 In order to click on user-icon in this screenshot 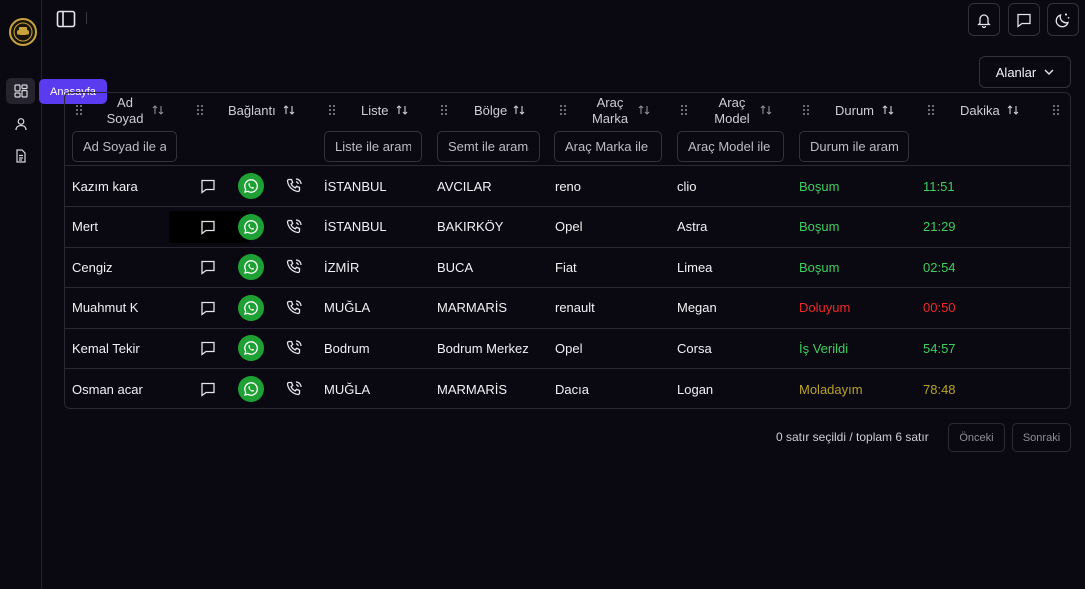, I will do `click(20, 124)`.